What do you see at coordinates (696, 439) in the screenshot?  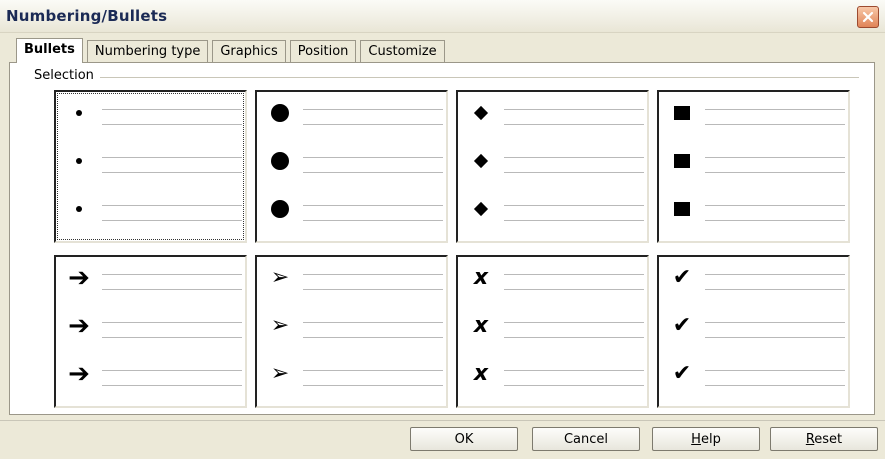 I see `help-accelerator: H` at bounding box center [696, 439].